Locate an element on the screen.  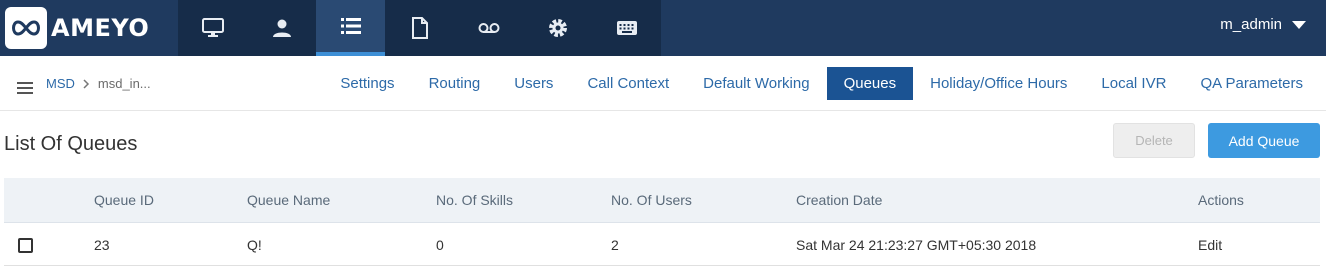
user-menu: m_admin is located at coordinates (1263, 24).